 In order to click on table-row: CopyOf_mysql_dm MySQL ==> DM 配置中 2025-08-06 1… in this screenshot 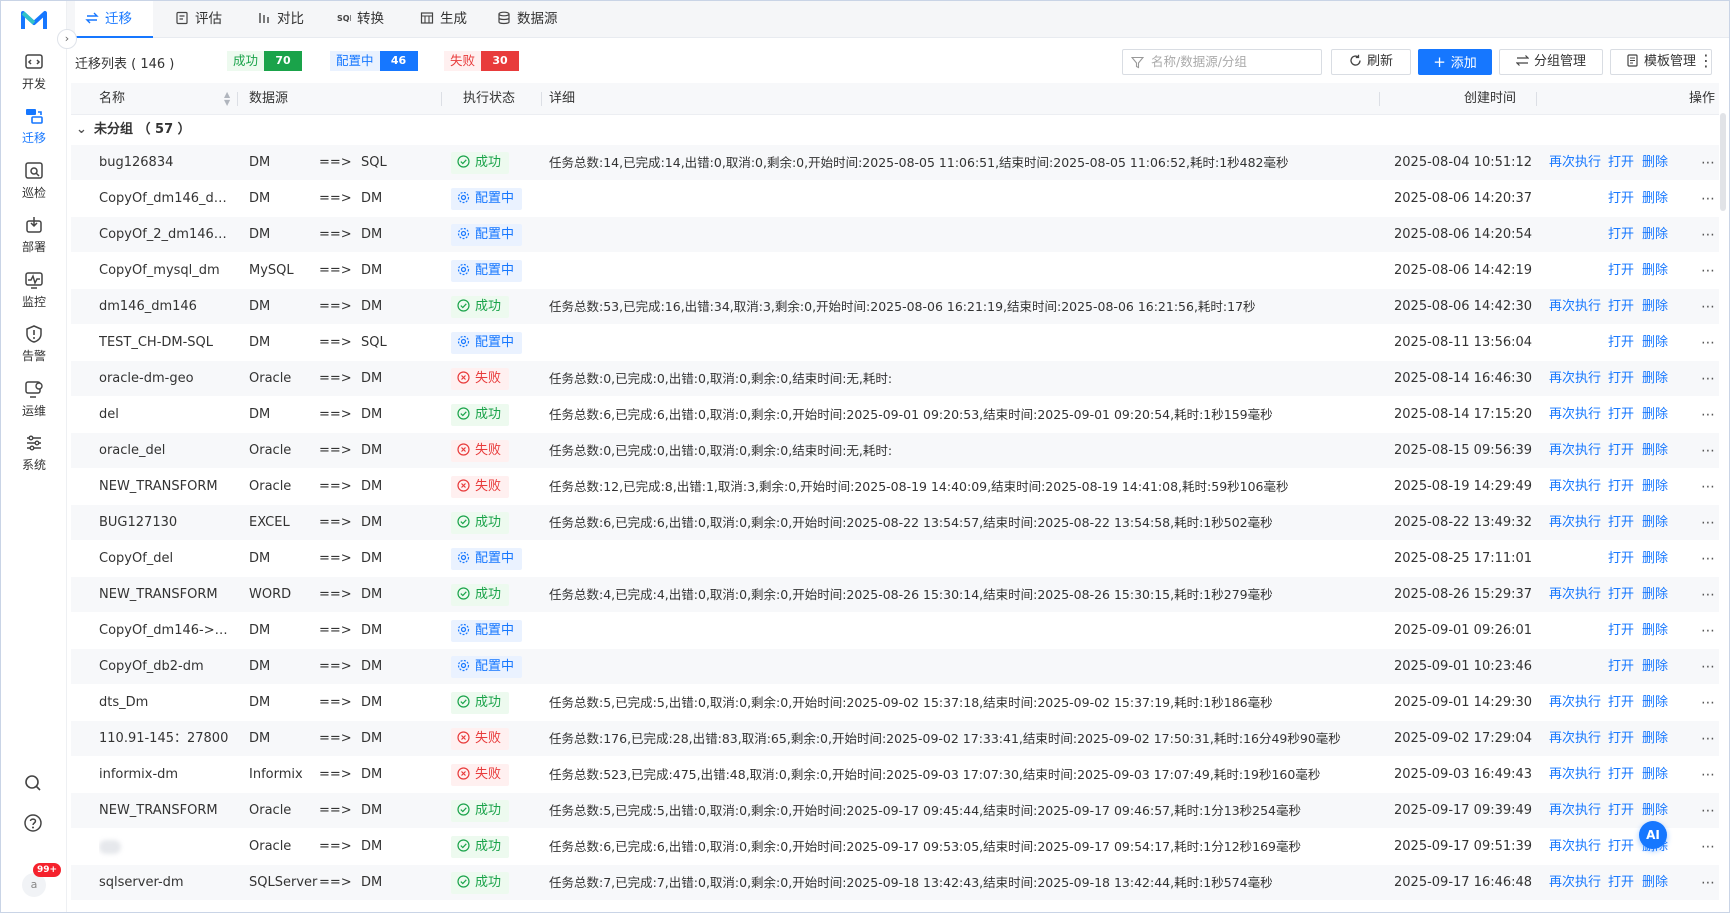, I will do `click(895, 271)`.